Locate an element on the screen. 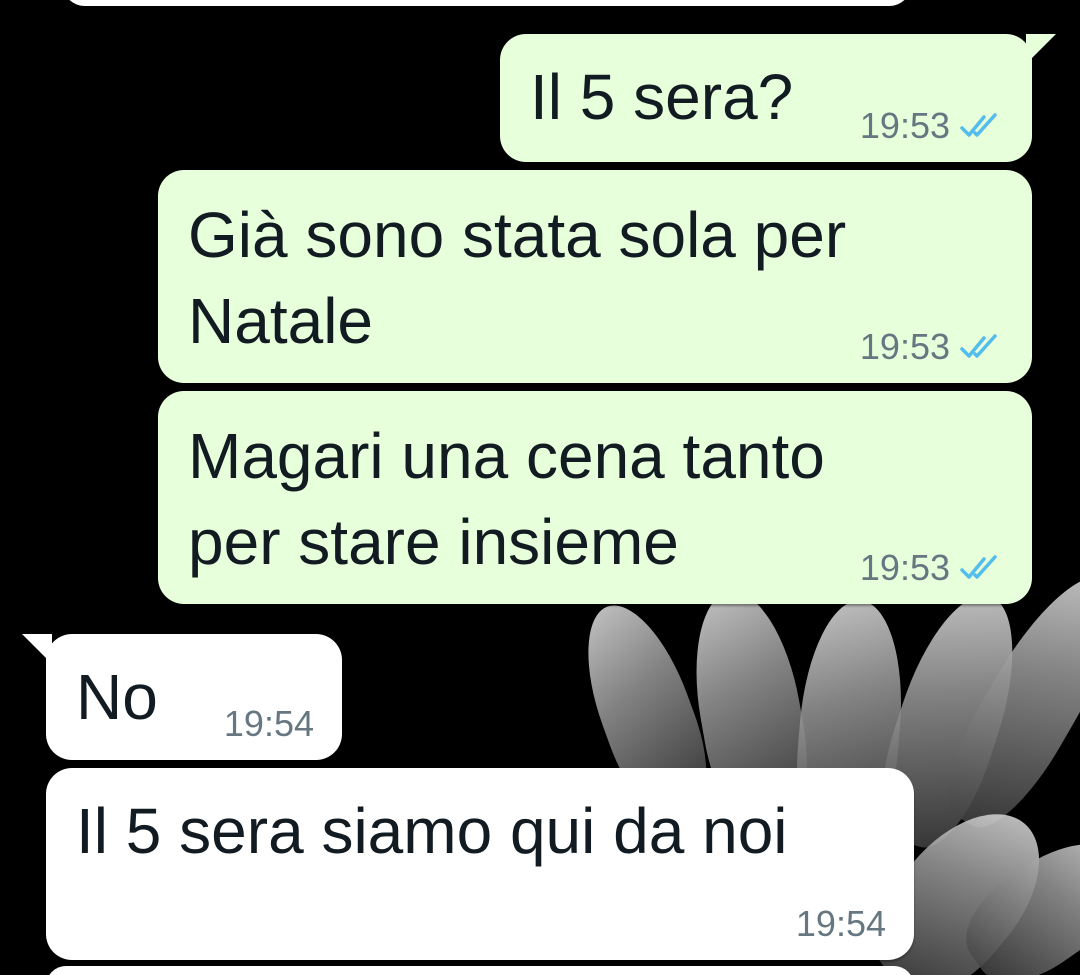  message-text: Magari una cena tanto per stare insieme is located at coordinates (506, 499).